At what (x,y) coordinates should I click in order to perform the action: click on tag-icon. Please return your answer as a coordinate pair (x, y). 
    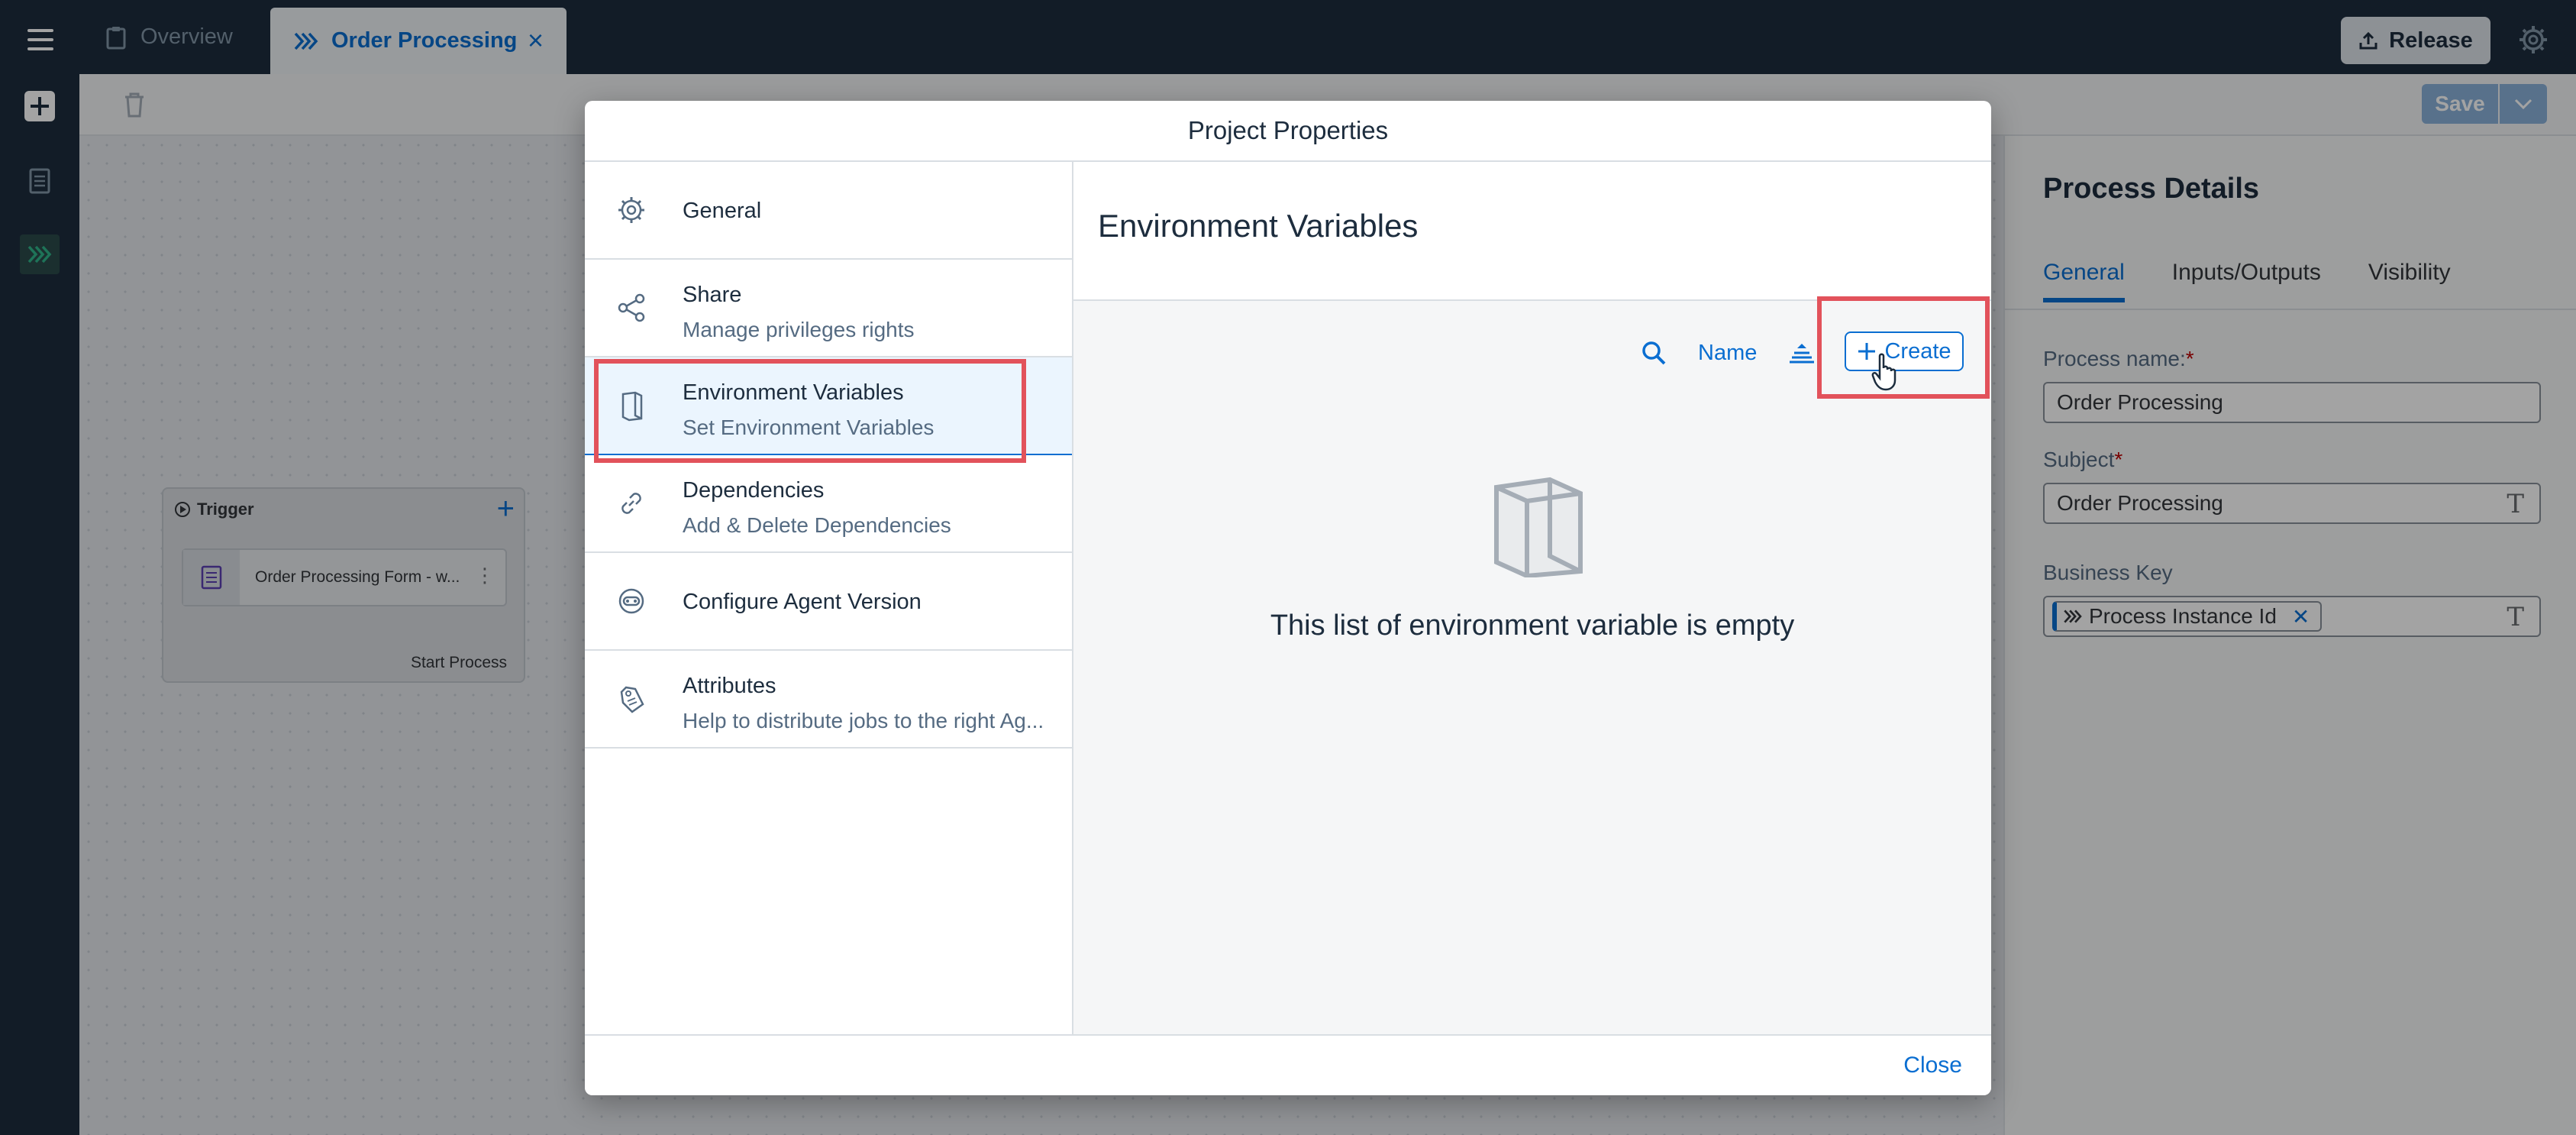
    Looking at the image, I should click on (632, 699).